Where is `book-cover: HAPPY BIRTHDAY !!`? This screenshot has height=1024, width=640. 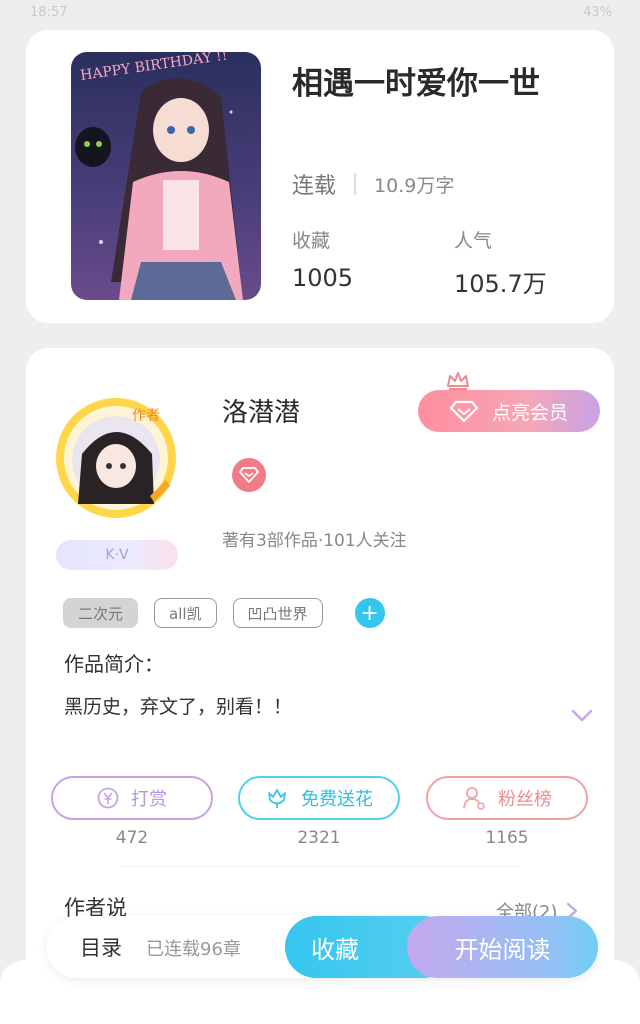
book-cover: HAPPY BIRTHDAY !! is located at coordinates (166, 176).